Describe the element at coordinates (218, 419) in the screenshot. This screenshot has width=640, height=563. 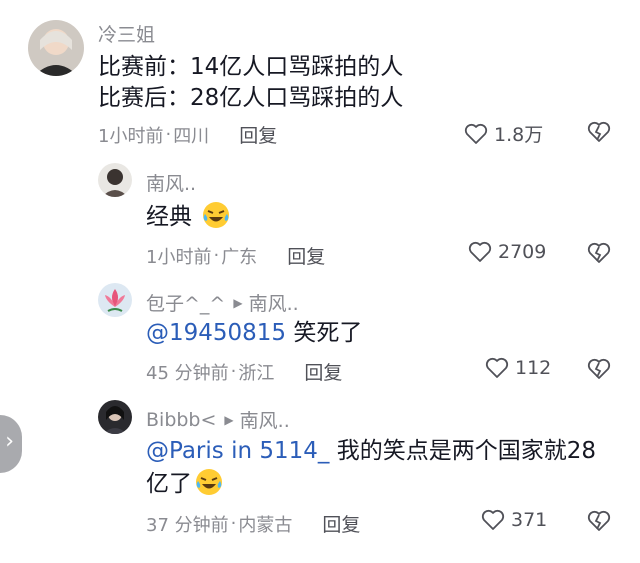
I see `comment-username: Bibbb< ▶ 南风..` at that location.